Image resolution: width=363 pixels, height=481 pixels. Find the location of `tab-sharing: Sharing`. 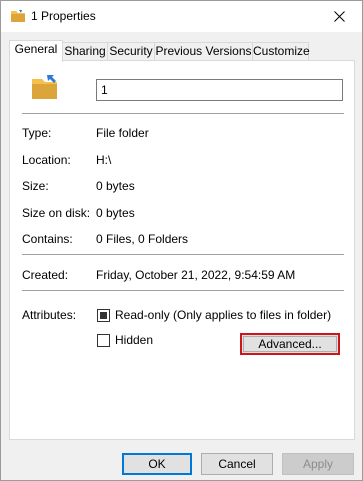

tab-sharing: Sharing is located at coordinates (85, 51).